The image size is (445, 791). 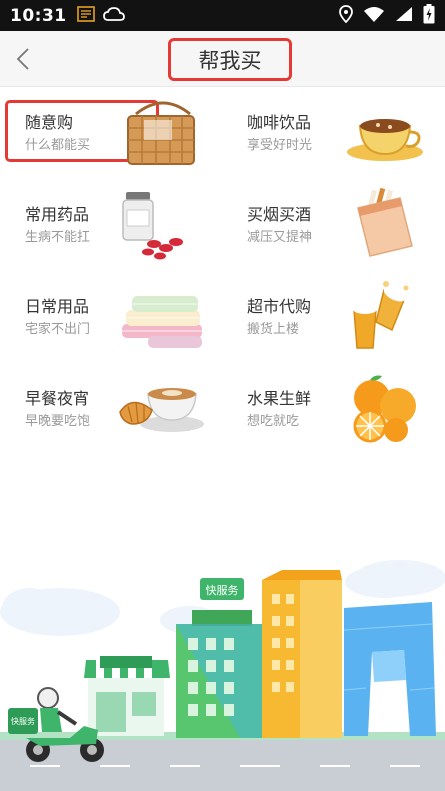 I want to click on basket-icon, so click(x=161, y=133).